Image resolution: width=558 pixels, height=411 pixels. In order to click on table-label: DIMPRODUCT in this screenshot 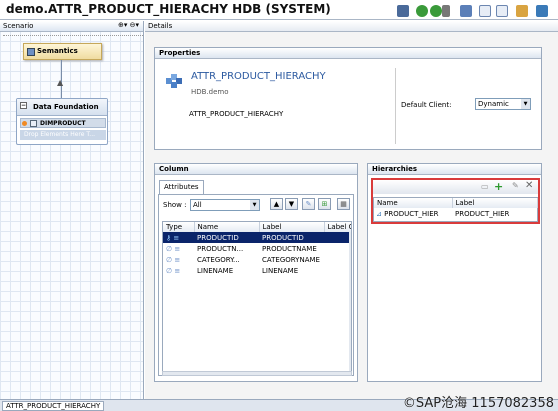, I will do `click(63, 123)`.